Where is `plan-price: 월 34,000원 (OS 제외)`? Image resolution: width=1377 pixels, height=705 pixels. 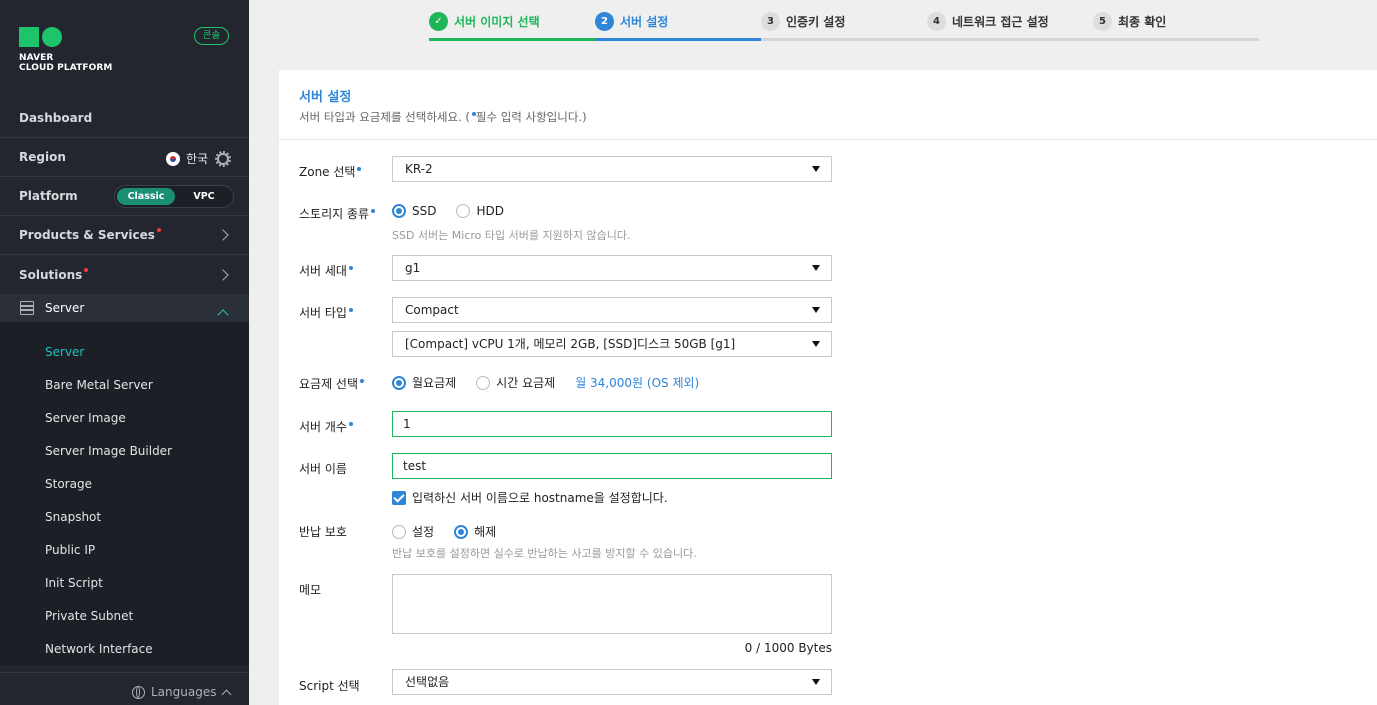
plan-price: 월 34,000원 (OS 제외) is located at coordinates (637, 383).